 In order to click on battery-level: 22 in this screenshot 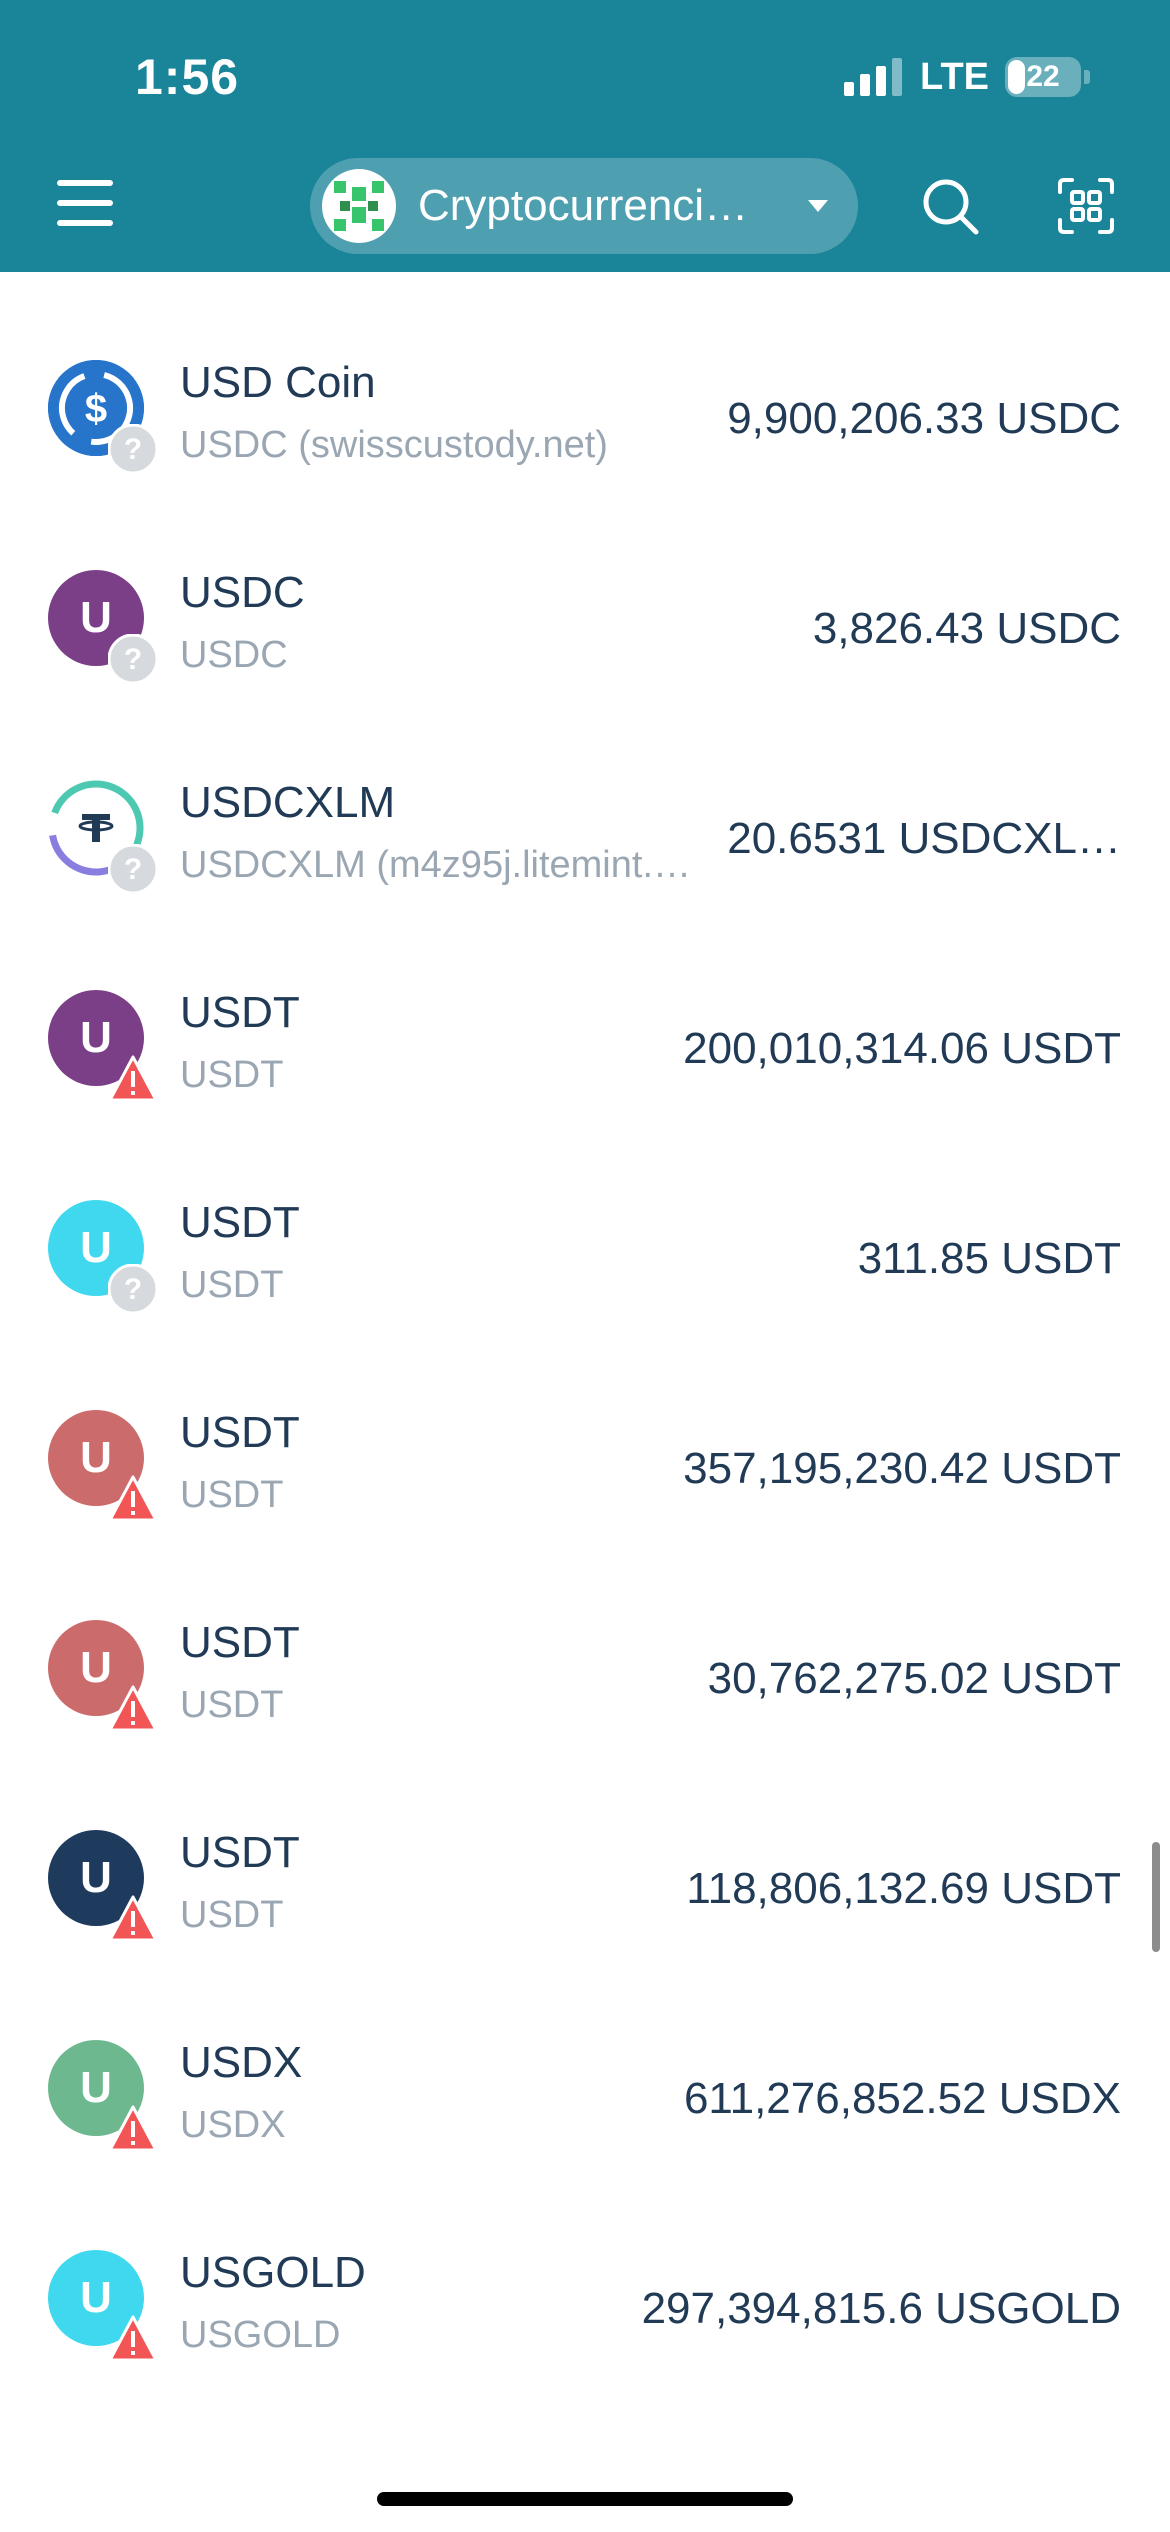, I will do `click(1043, 76)`.